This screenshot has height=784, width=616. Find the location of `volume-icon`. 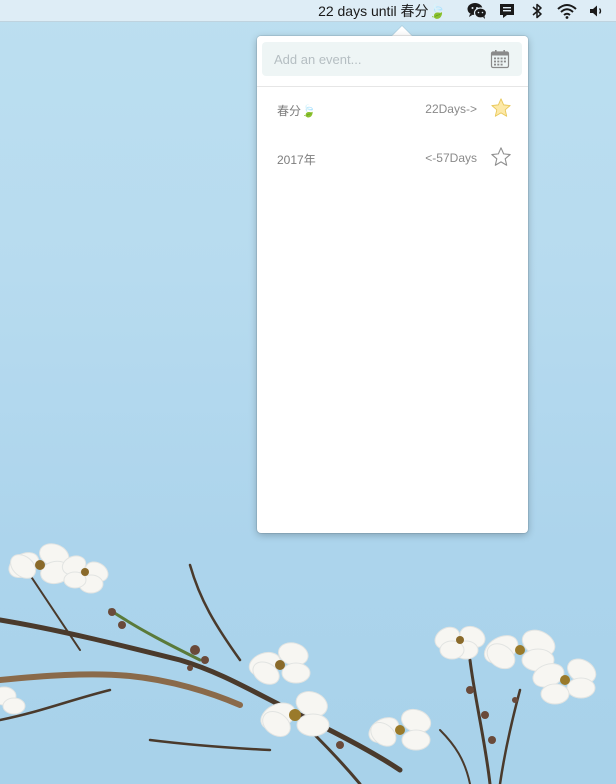

volume-icon is located at coordinates (597, 11).